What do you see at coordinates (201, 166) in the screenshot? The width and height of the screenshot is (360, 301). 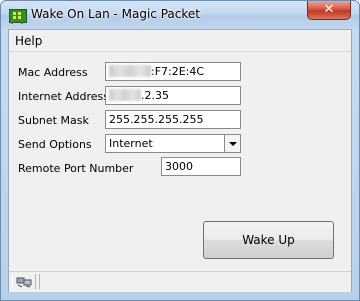 I see `remote-port-field: 3000` at bounding box center [201, 166].